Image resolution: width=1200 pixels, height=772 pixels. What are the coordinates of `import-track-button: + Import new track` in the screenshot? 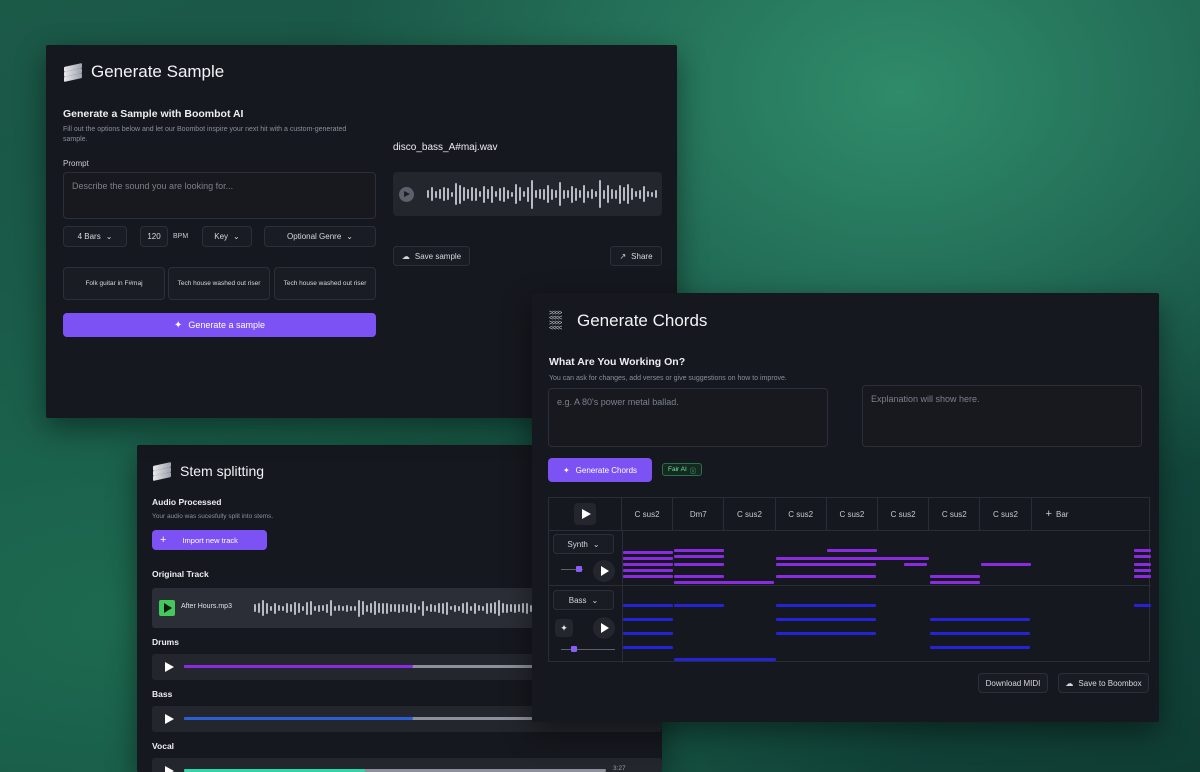 It's located at (209, 540).